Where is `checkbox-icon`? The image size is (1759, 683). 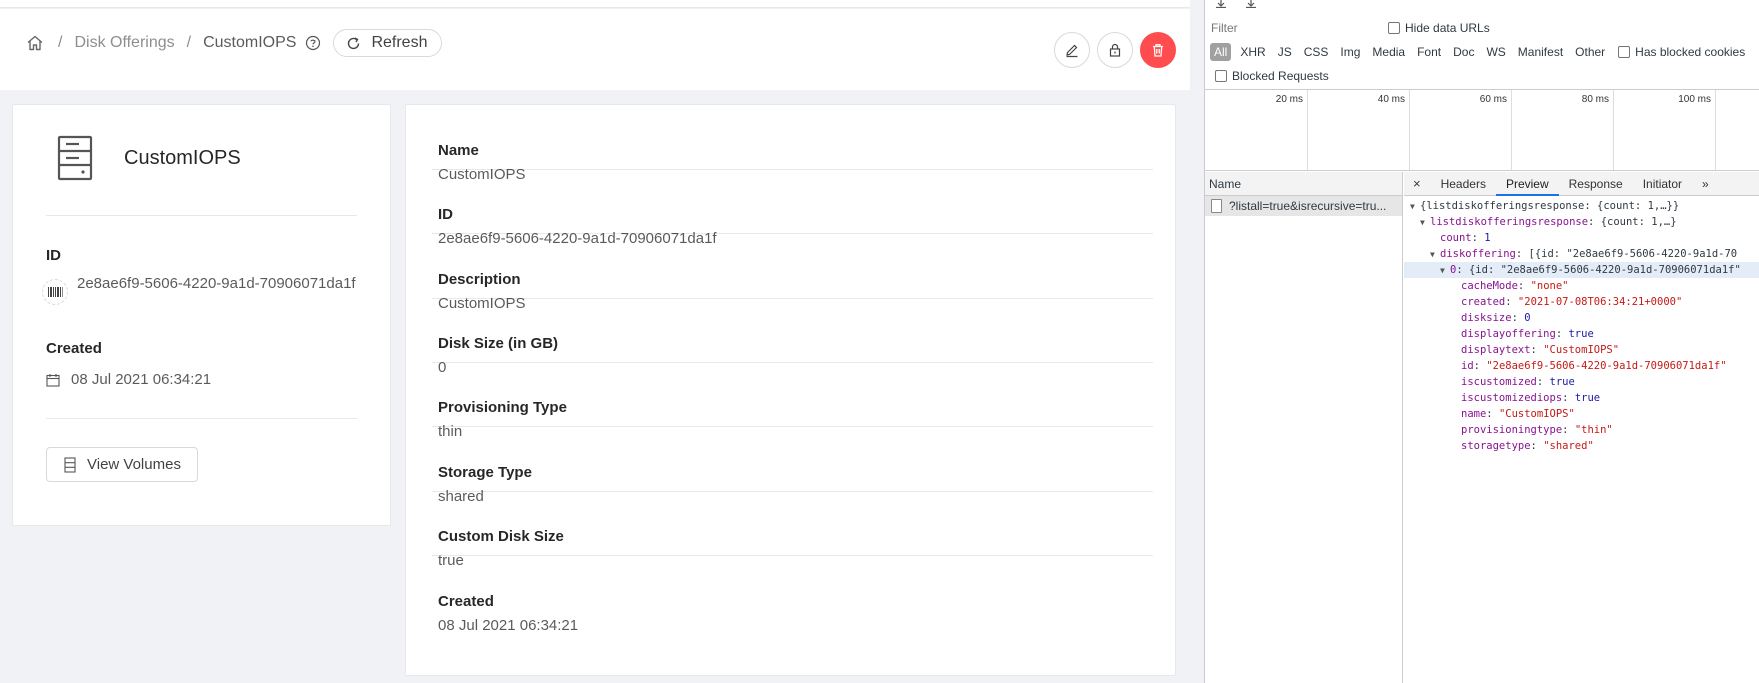
checkbox-icon is located at coordinates (1624, 52).